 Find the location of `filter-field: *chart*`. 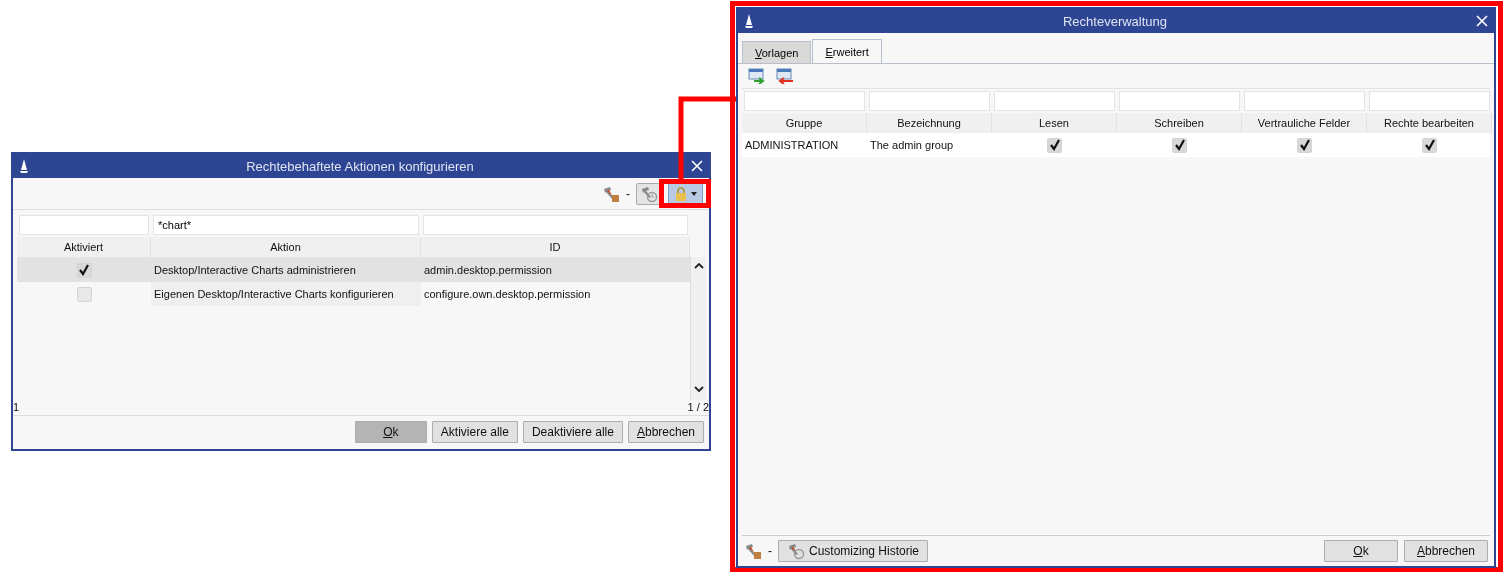

filter-field: *chart* is located at coordinates (286, 225).